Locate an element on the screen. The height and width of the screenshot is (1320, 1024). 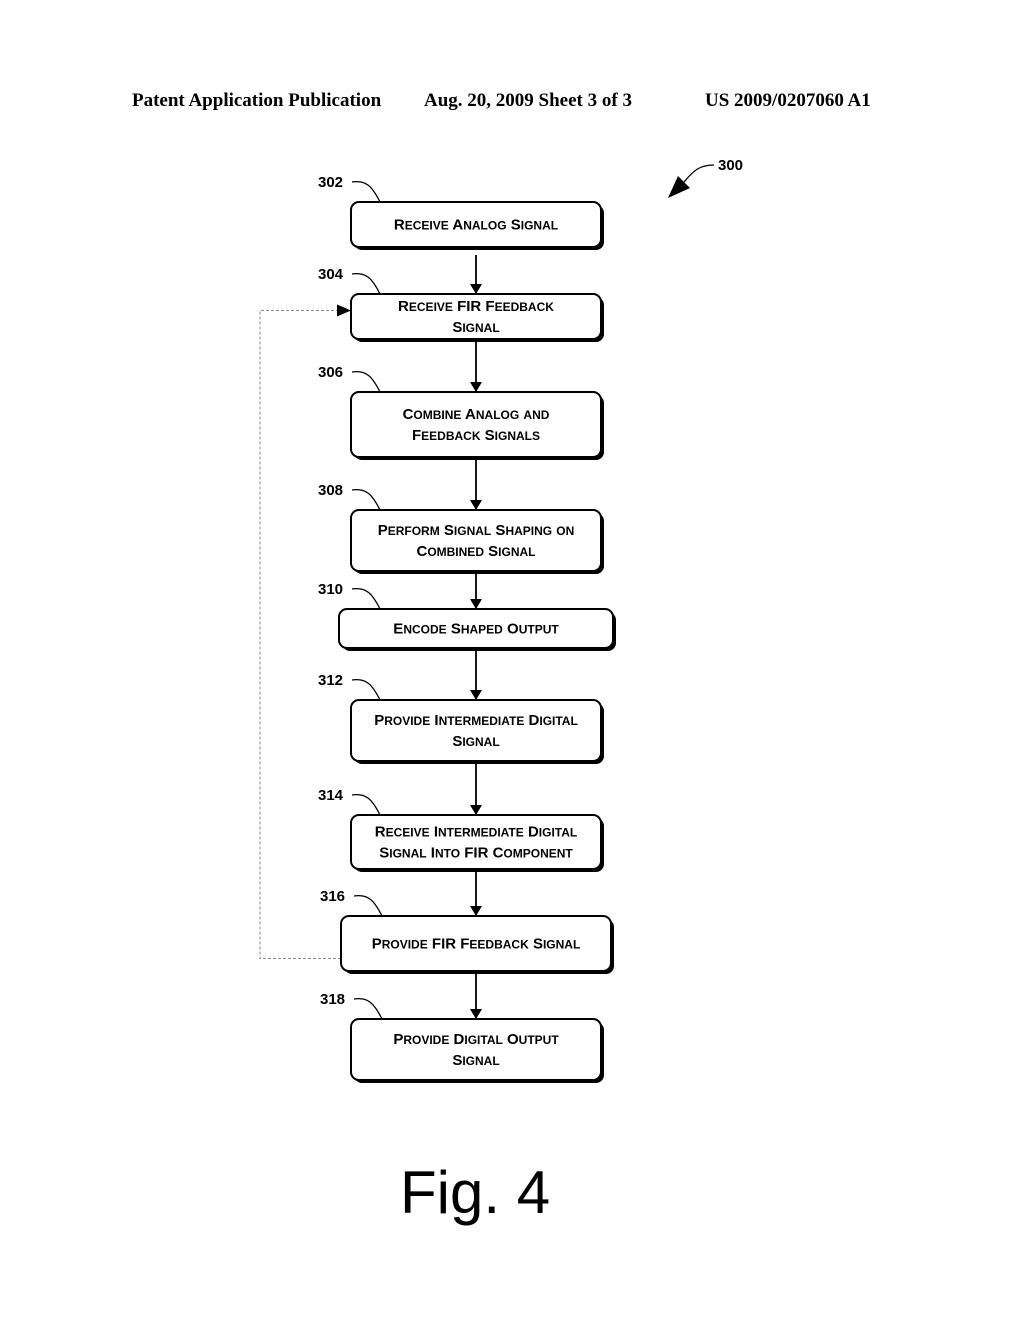
flow-step-318: PROVIDE DIGITAL OUTPUT SIGNAL 318 is located at coordinates (462, 1037).